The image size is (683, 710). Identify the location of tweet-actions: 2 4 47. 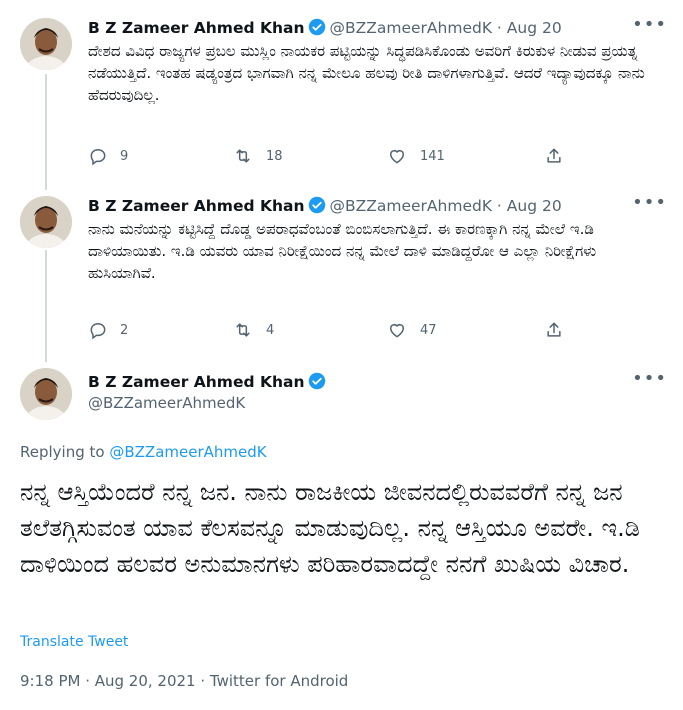
(333, 331).